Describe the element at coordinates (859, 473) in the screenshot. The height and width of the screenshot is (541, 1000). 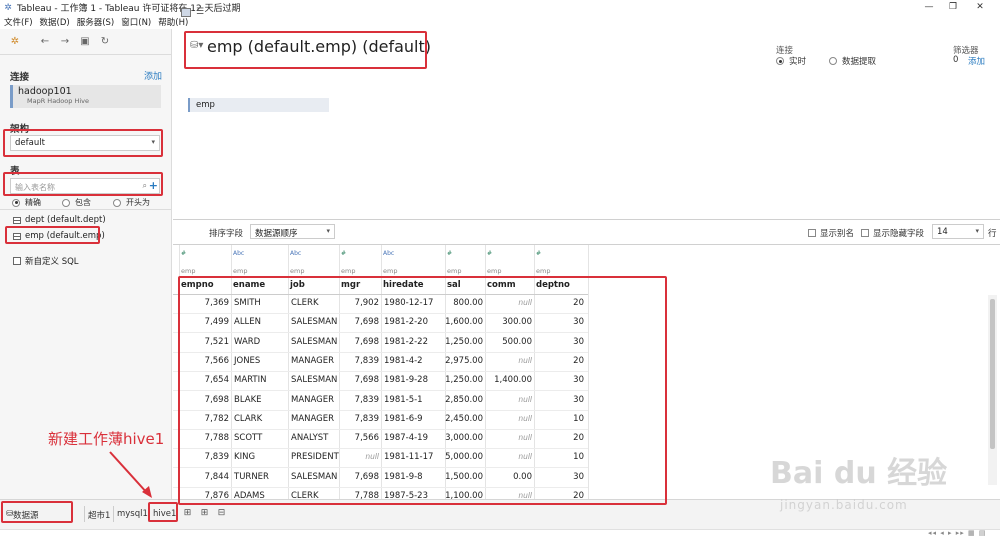
I see `watermark-logo: Bai du 经验` at that location.